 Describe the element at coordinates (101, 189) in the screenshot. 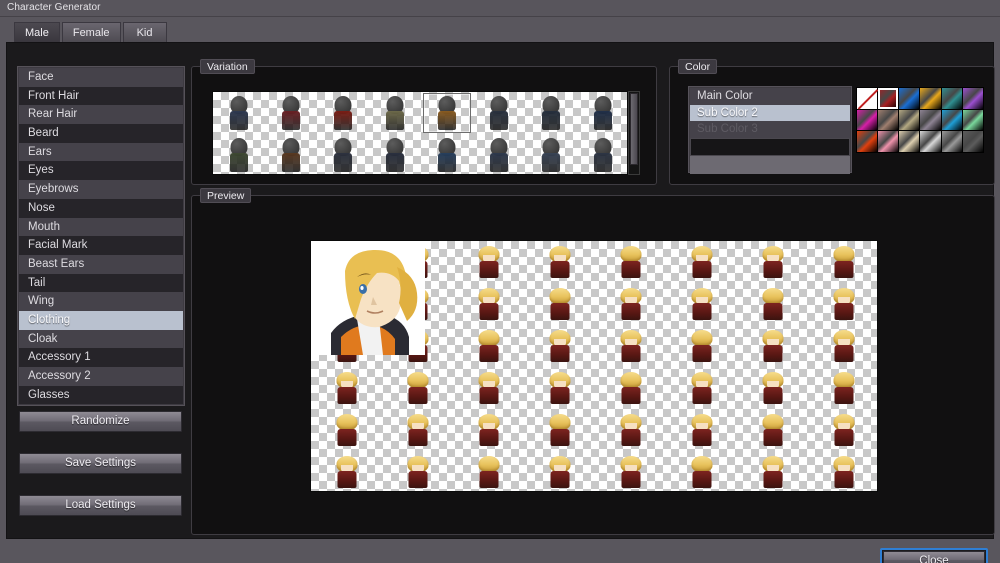

I see `parts-list-item-eyebrows: Eyebrows` at that location.